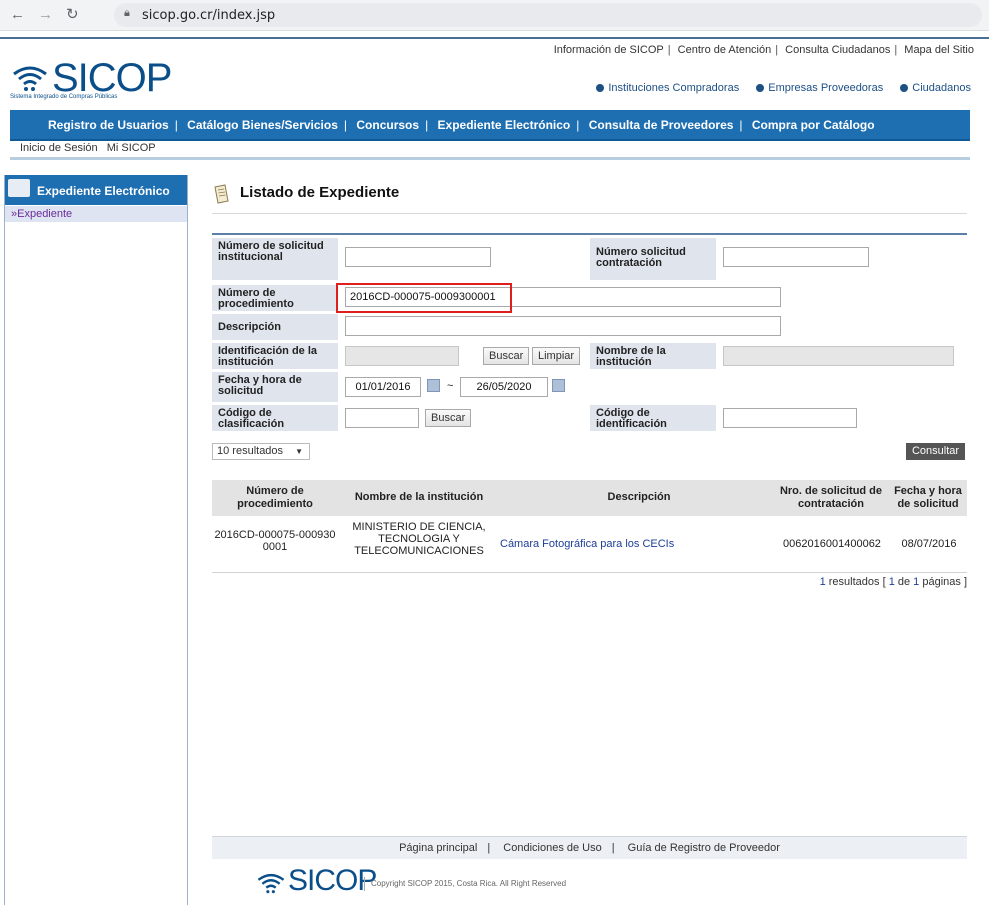 This screenshot has height=905, width=989. What do you see at coordinates (19, 188) in the screenshot?
I see `folder-icon` at bounding box center [19, 188].